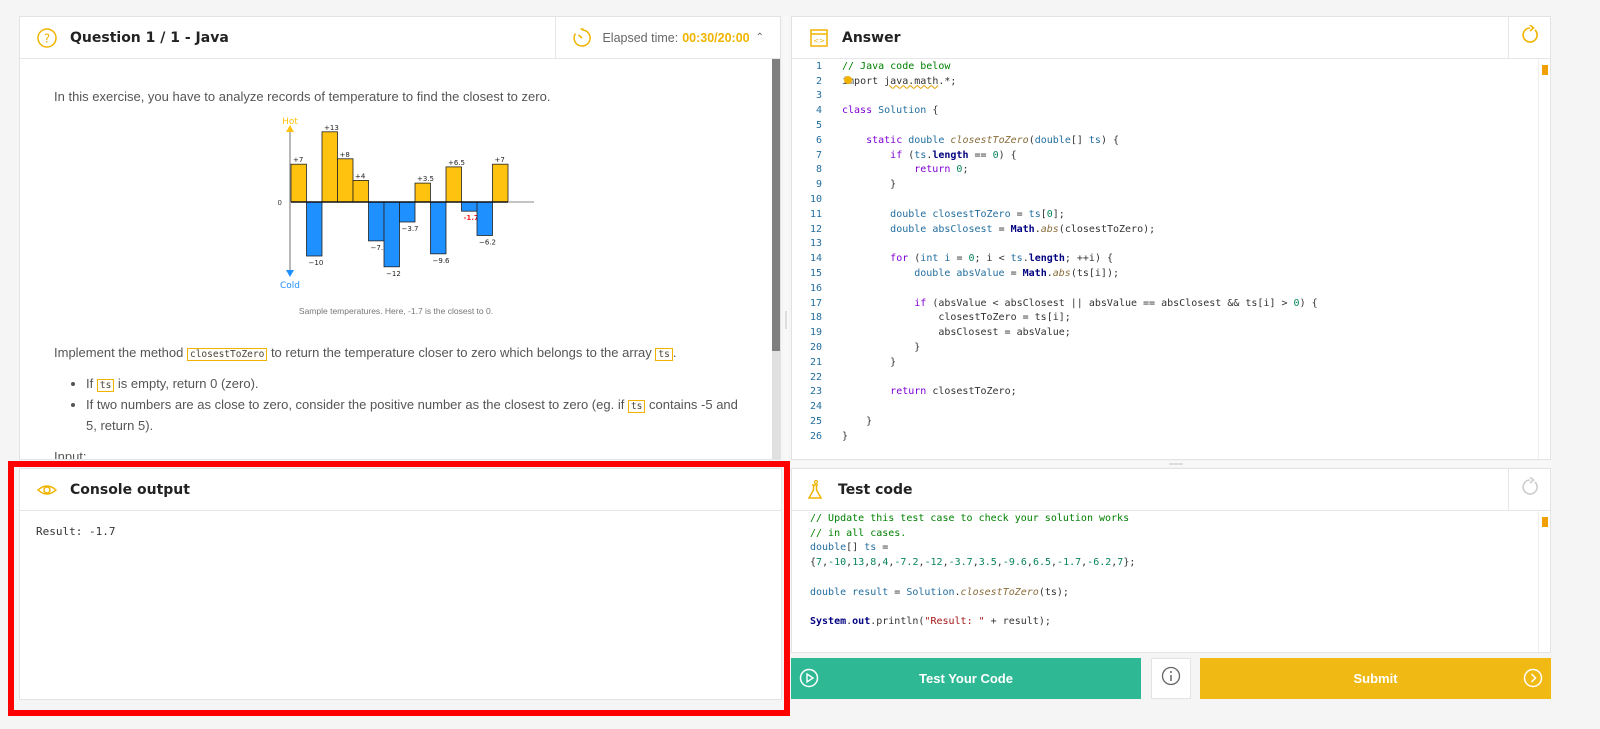 The image size is (1600, 729). What do you see at coordinates (1165, 377) in the screenshot?
I see `code-line: 22` at bounding box center [1165, 377].